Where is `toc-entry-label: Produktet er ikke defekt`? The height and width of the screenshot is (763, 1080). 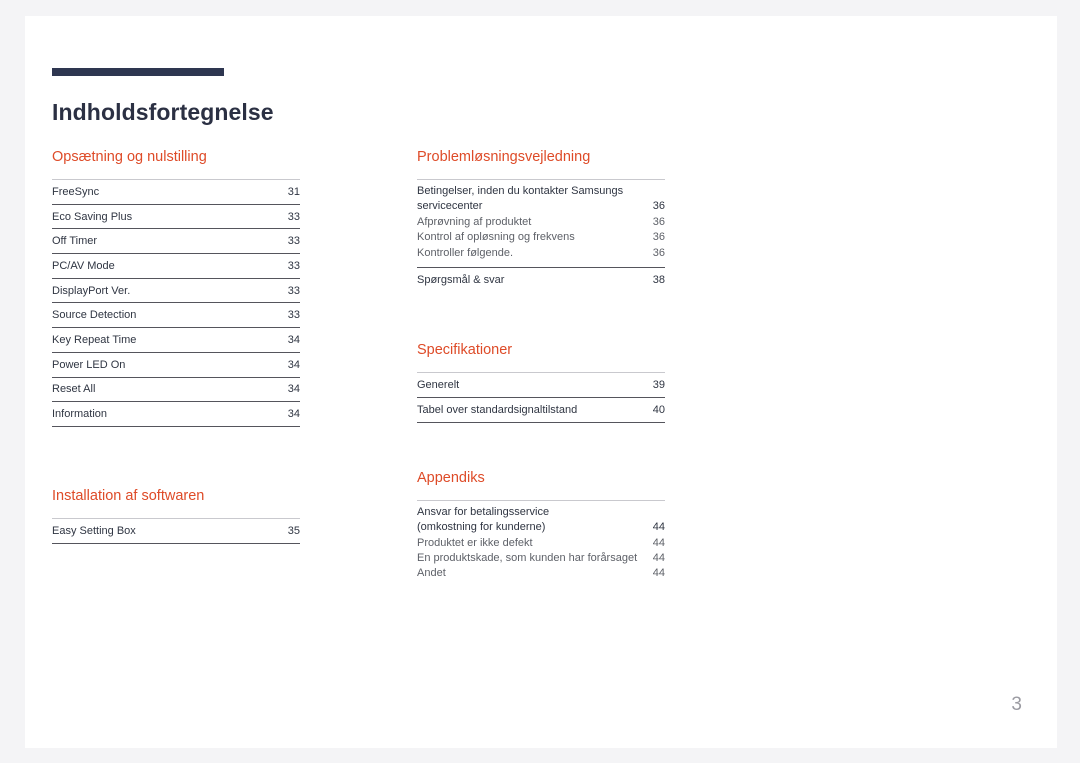
toc-entry-label: Produktet er ikke defekt is located at coordinates (475, 542).